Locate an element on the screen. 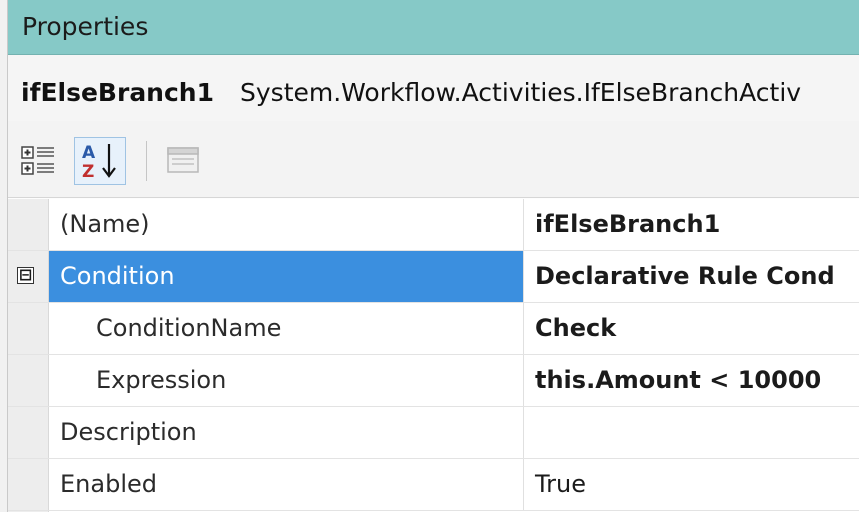  properties-title-bar: Properties is located at coordinates (433, 27).